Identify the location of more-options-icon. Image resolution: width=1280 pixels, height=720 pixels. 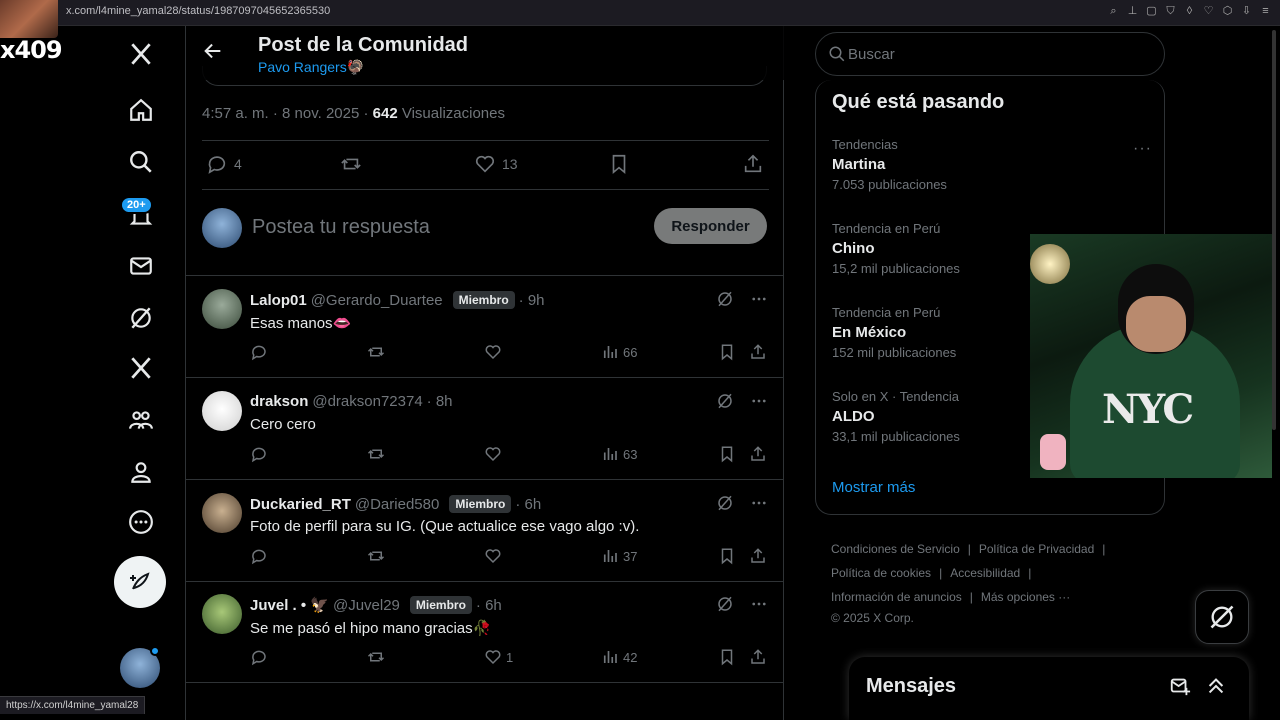
(141, 522).